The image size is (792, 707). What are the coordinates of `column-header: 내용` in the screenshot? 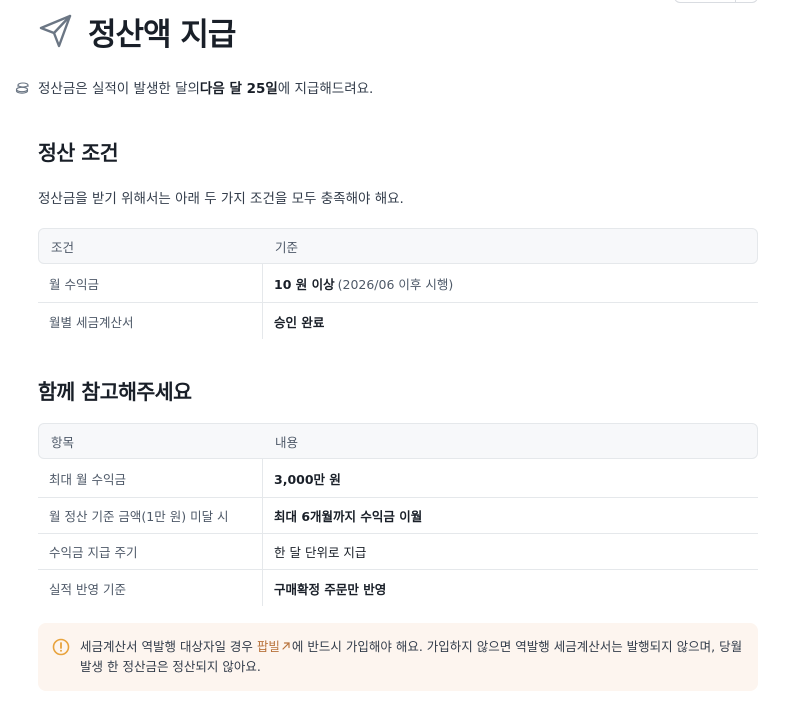 It's located at (287, 442).